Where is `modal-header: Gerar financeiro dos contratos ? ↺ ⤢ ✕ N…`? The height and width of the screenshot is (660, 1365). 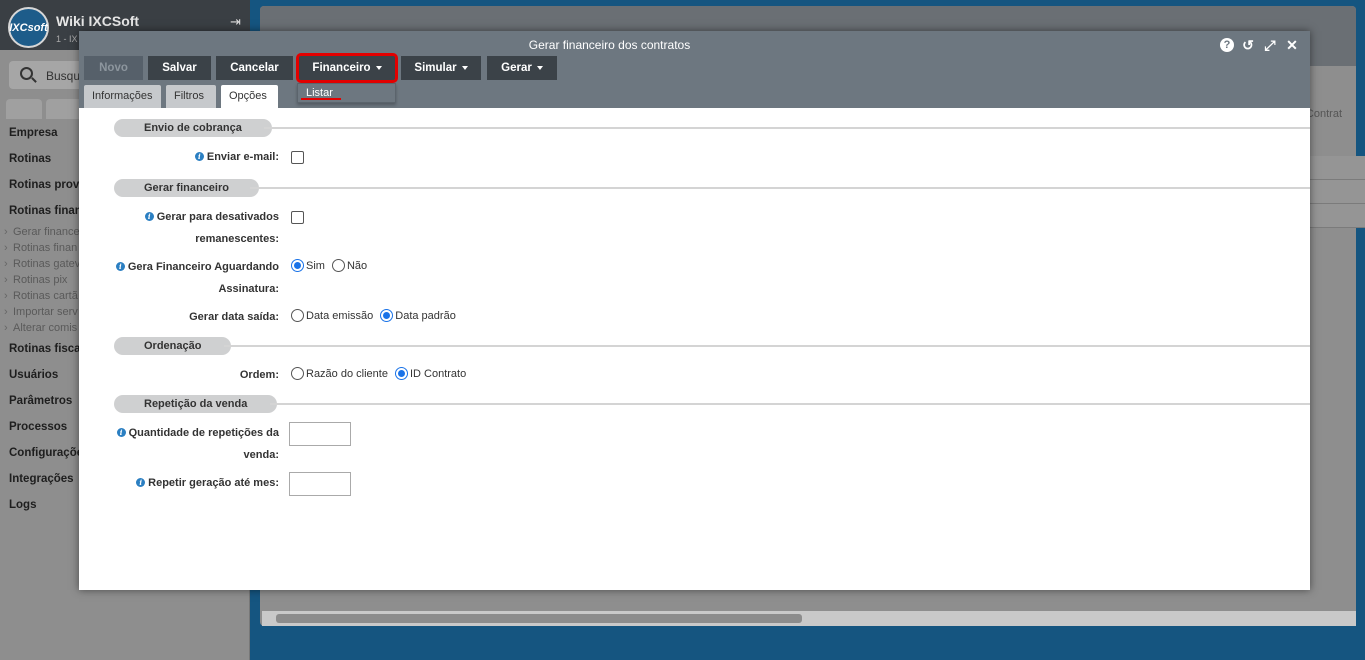 modal-header: Gerar financeiro dos contratos ? ↺ ⤢ ✕ N… is located at coordinates (694, 69).